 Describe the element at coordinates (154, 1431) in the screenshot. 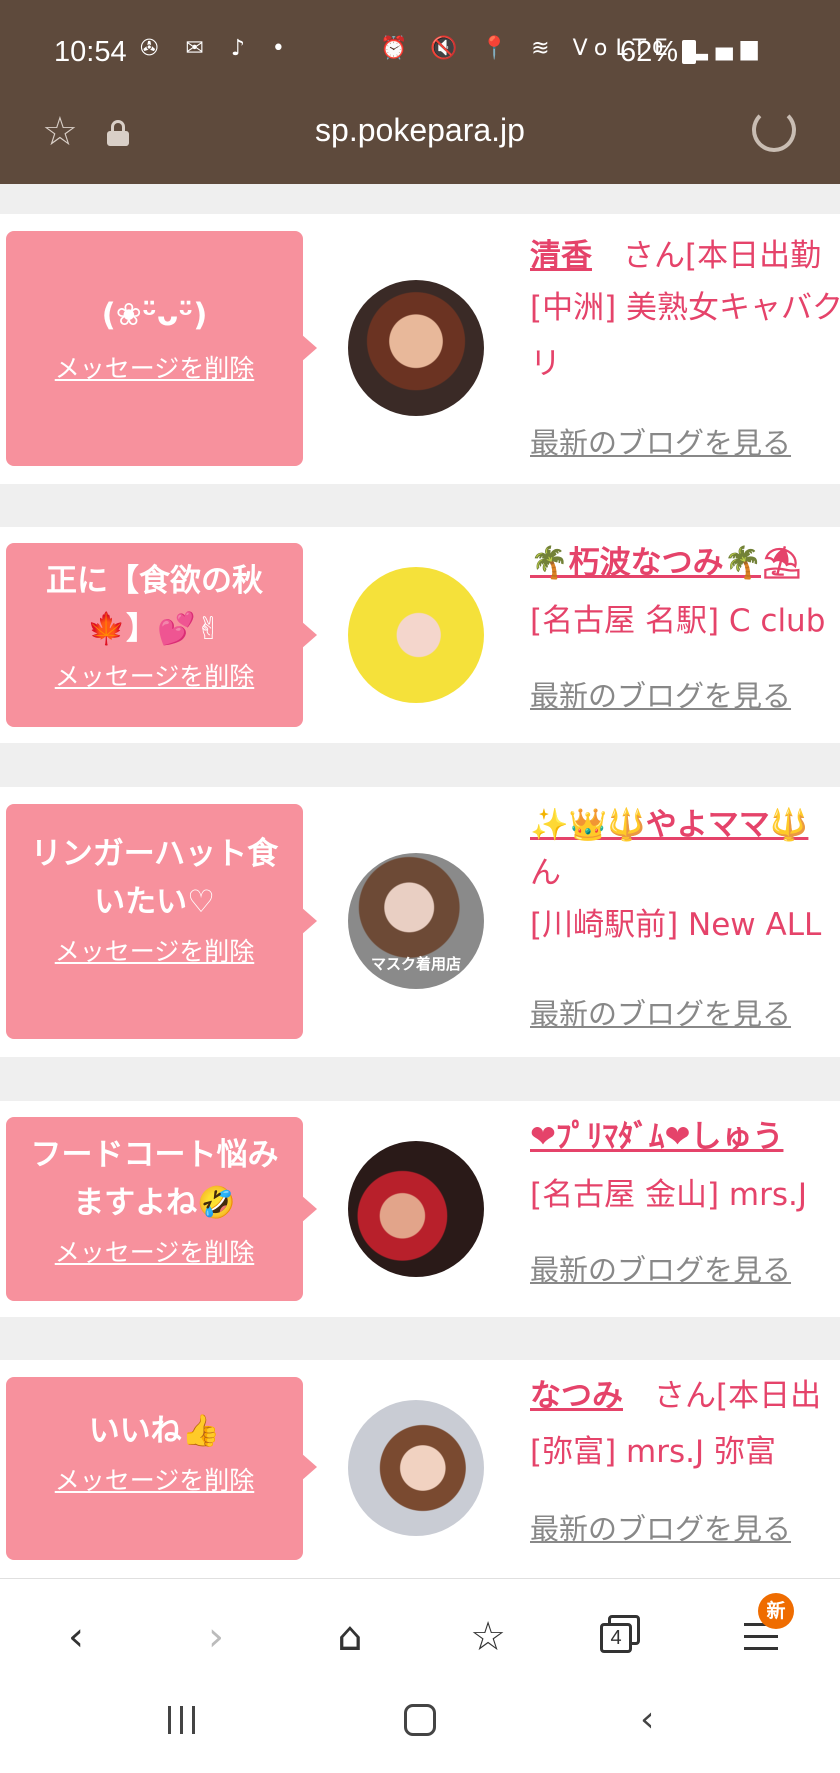

I see `message-text: いいね👍` at that location.